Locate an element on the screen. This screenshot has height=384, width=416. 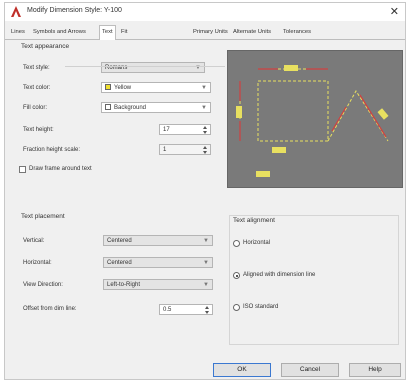
view-direction-label: View Direction: is located at coordinates (43, 285).